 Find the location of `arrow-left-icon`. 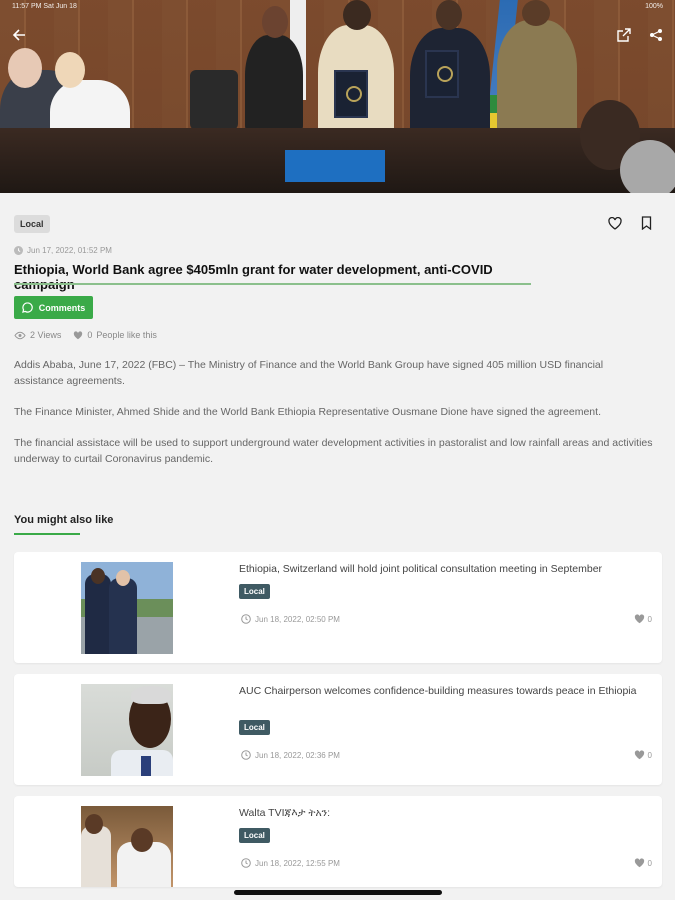

arrow-left-icon is located at coordinates (18, 35).